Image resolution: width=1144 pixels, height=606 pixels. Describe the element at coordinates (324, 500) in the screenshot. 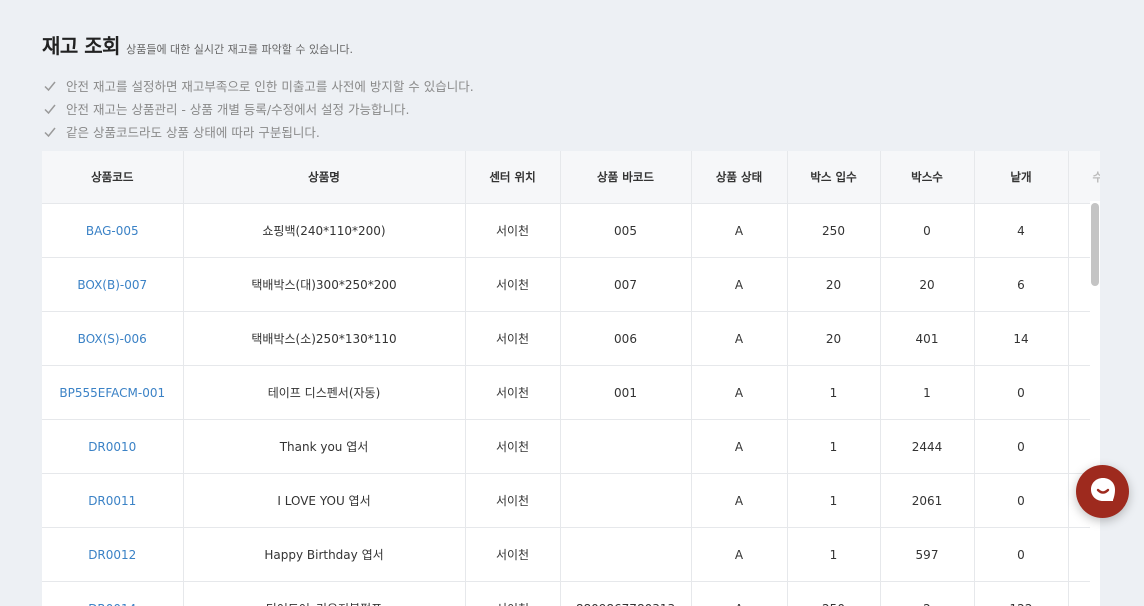

I see `product-name: I LOVE YOU 엽서` at that location.